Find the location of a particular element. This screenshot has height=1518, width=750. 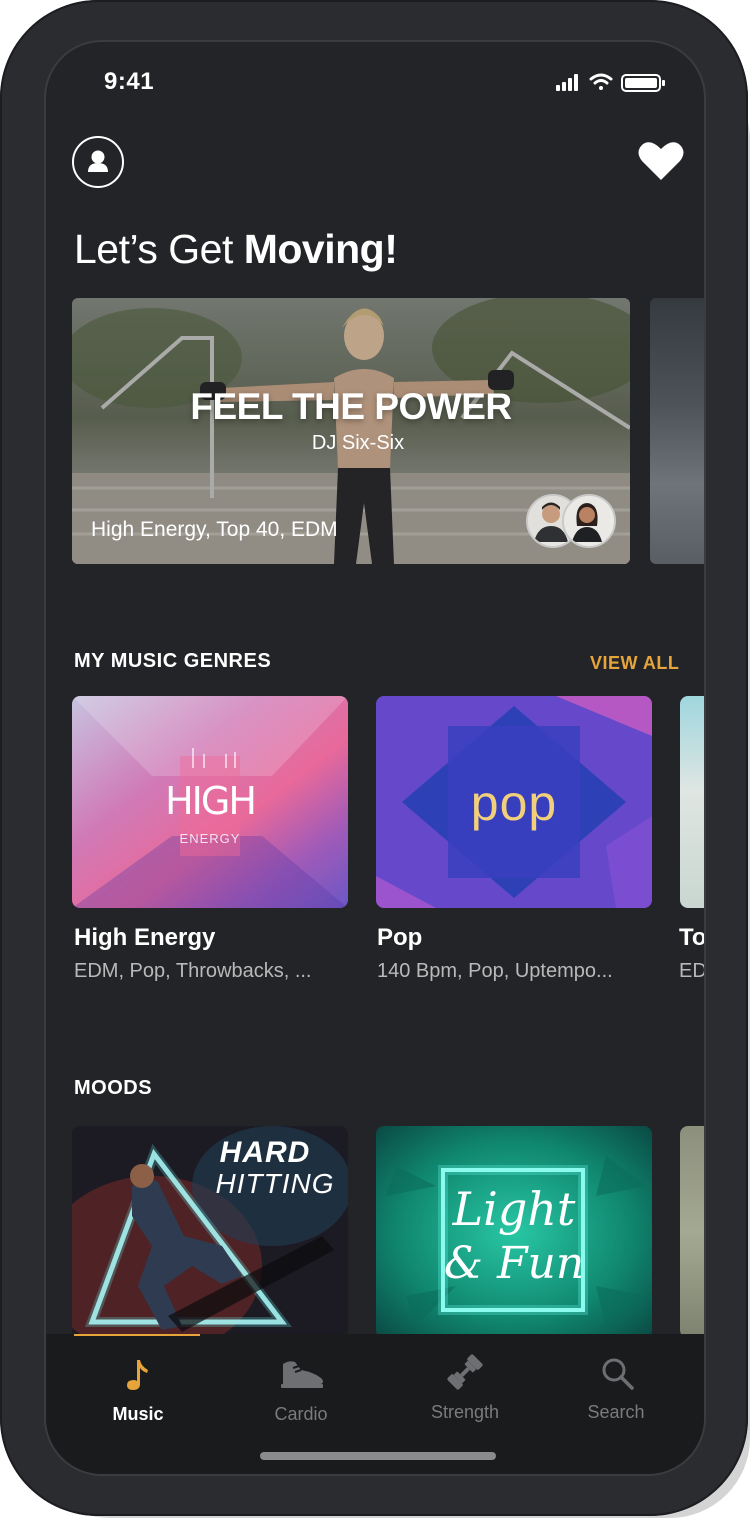

user-icon is located at coordinates (98, 161).